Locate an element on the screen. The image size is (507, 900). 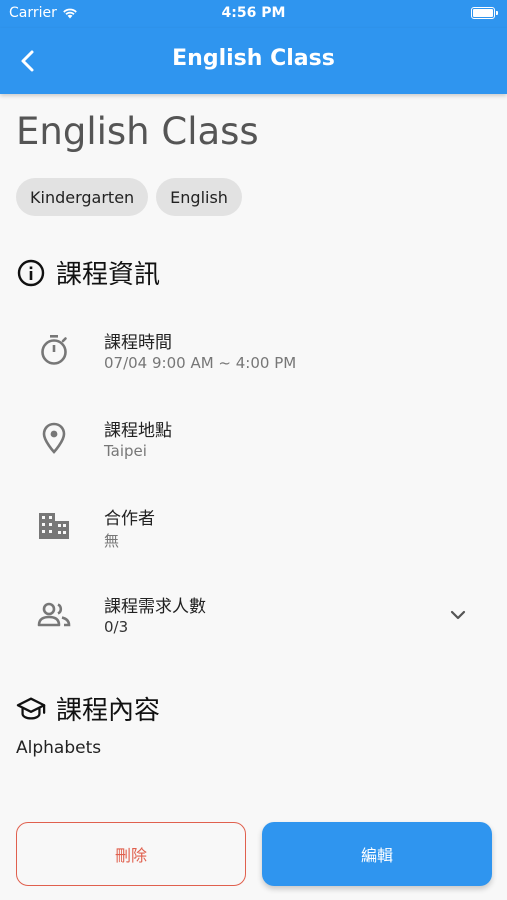
delete-button-label: 刪除 is located at coordinates (130, 855).